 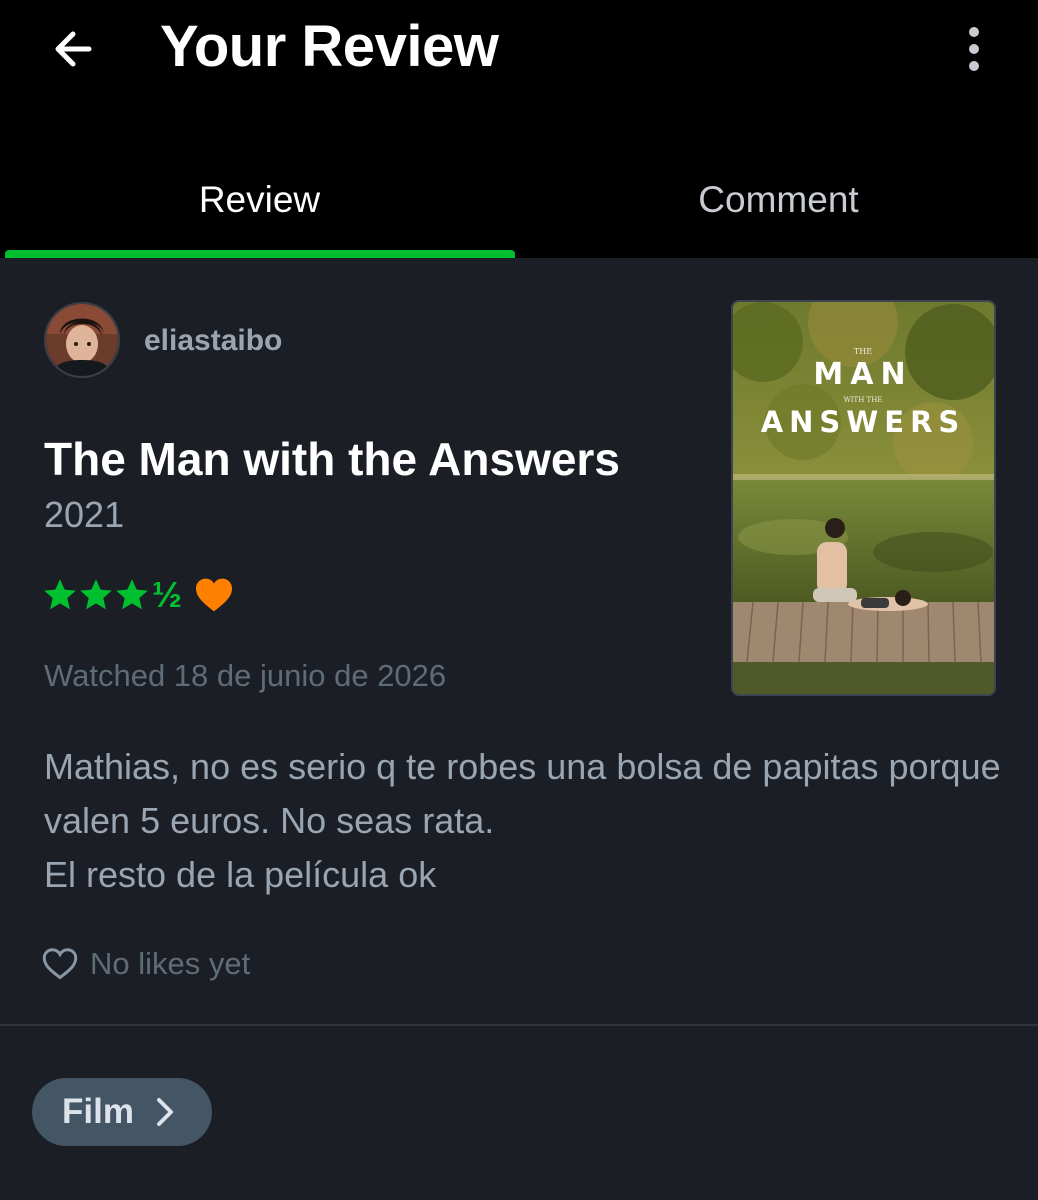 I want to click on poster-image: THE MAN WITH THE ANSWERS, so click(x=863, y=498).